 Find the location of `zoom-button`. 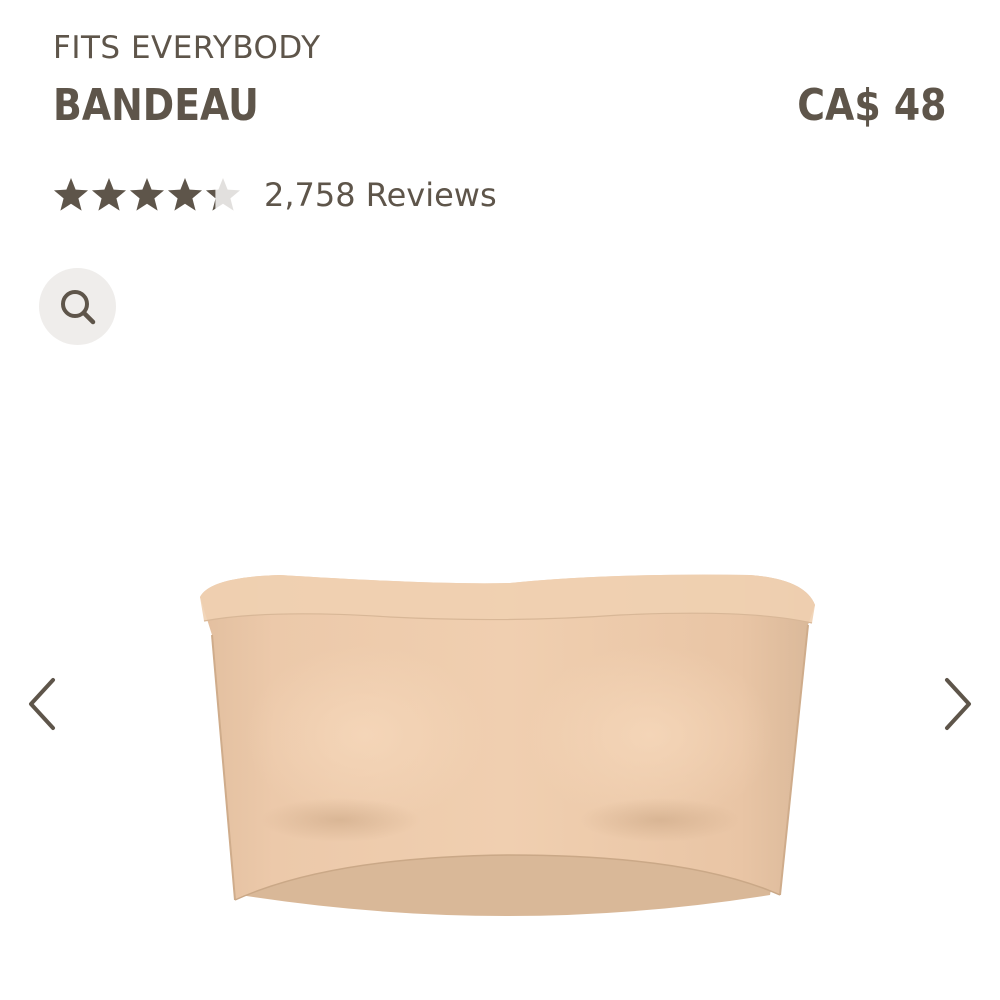

zoom-button is located at coordinates (77, 306).